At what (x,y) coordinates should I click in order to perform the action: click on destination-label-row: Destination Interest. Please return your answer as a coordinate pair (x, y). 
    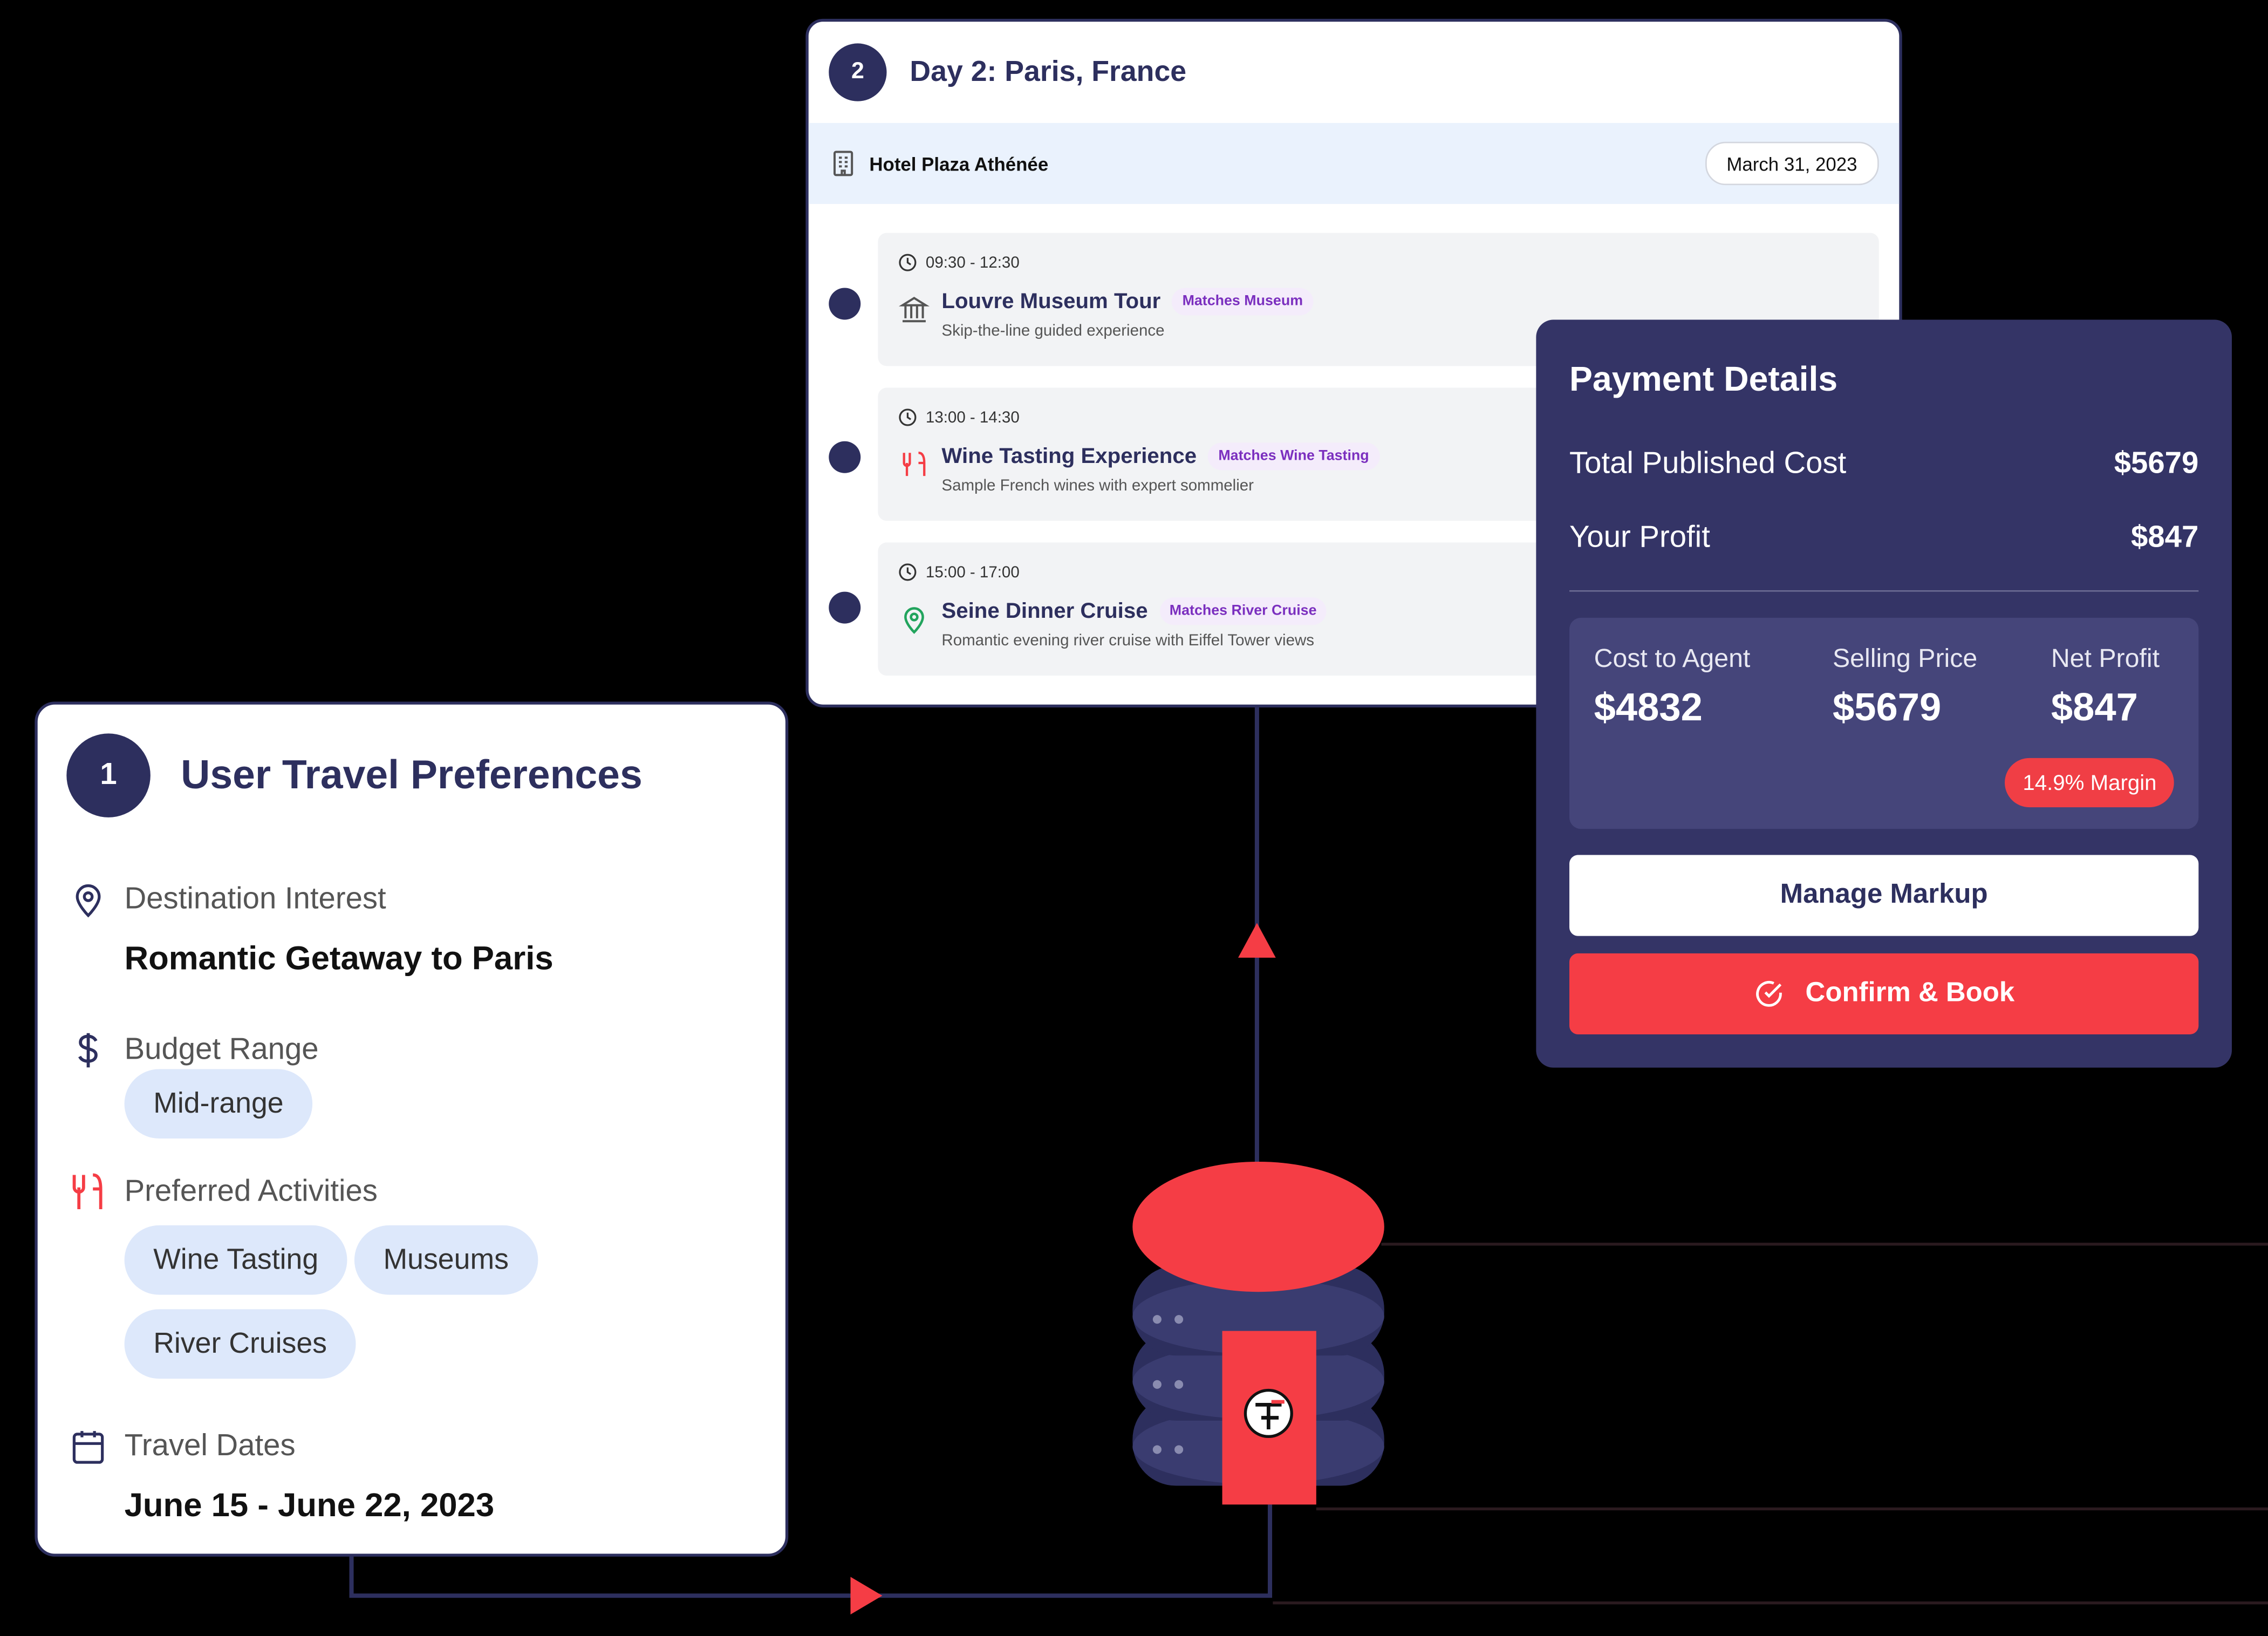
    Looking at the image, I should click on (228, 900).